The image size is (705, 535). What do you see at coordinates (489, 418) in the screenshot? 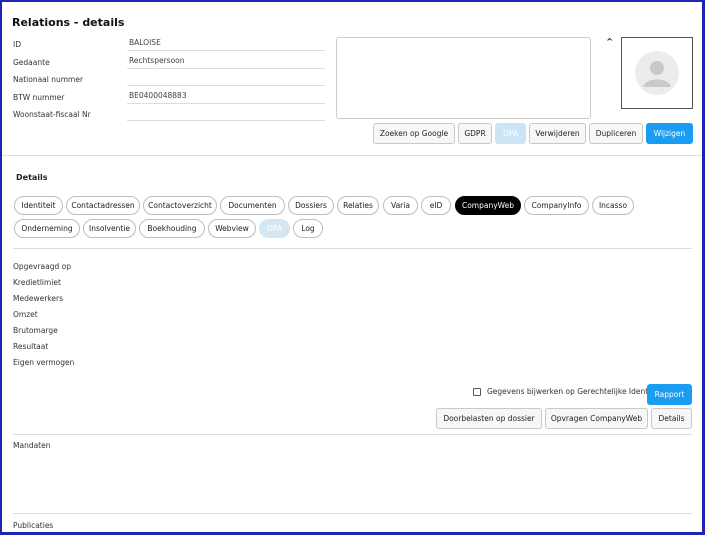
I see `doorbelasten-button: Doorbelasten op dossier` at bounding box center [489, 418].